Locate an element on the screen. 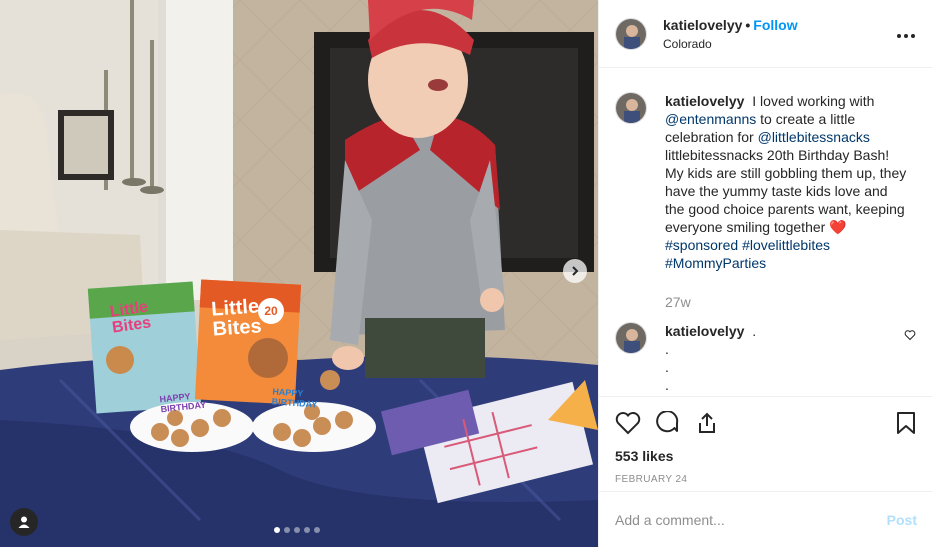  mention-entenmanns: @entenmanns is located at coordinates (710, 119).